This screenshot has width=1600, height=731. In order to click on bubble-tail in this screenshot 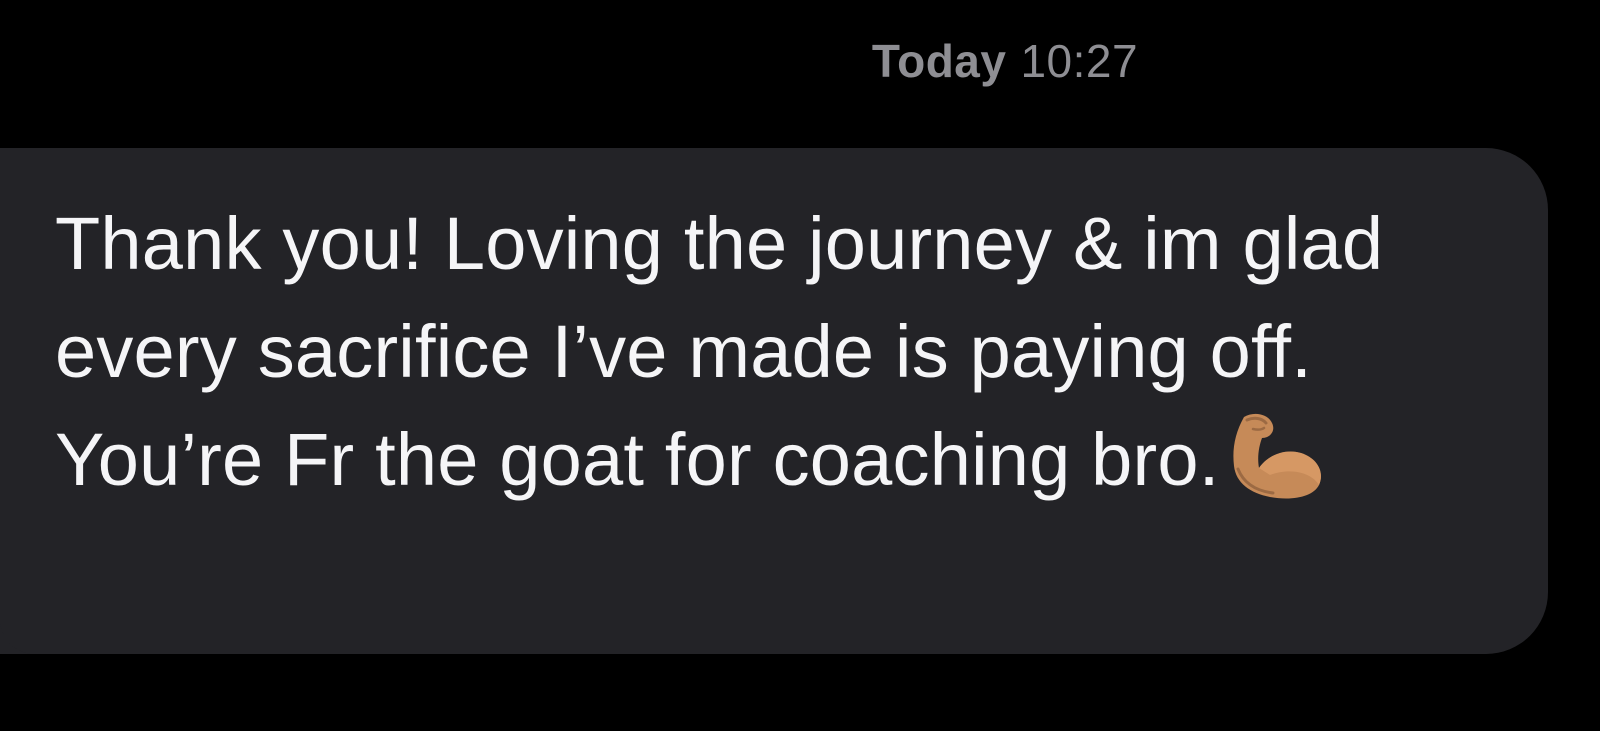, I will do `click(15, 639)`.